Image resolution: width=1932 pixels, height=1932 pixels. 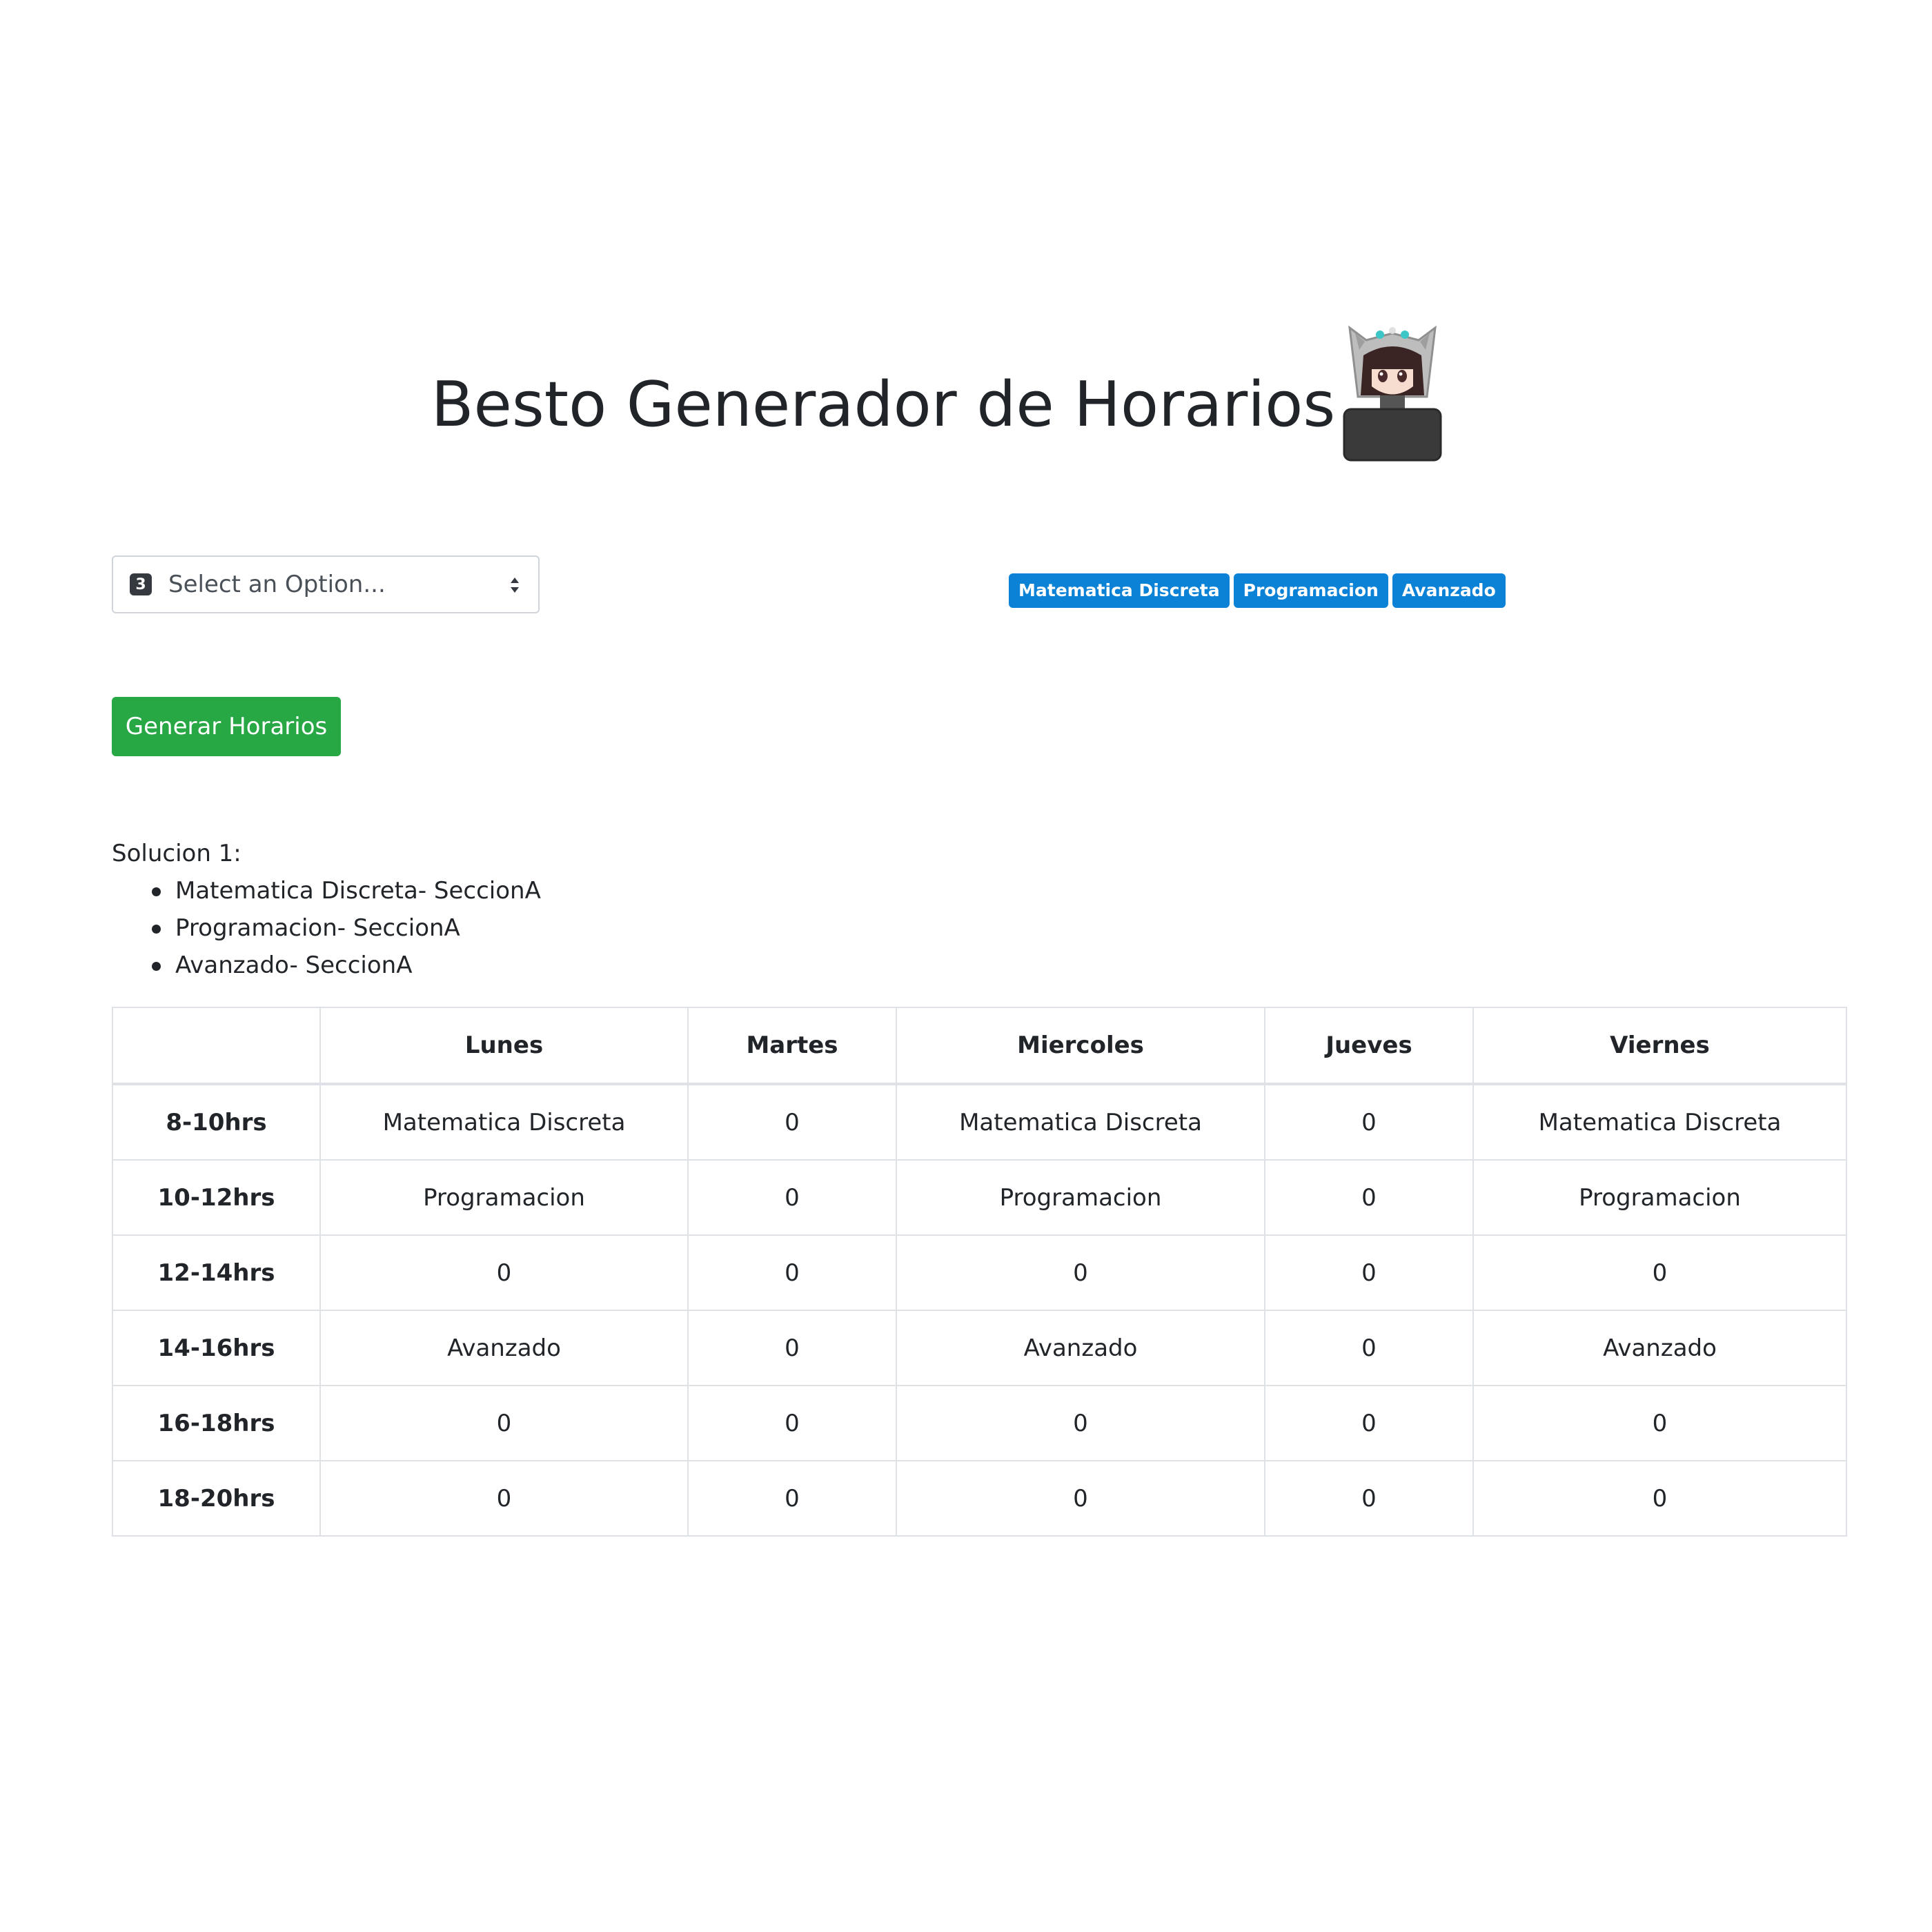 What do you see at coordinates (346, 890) in the screenshot?
I see `solution-item: Matematica Discreta- SeccionA` at bounding box center [346, 890].